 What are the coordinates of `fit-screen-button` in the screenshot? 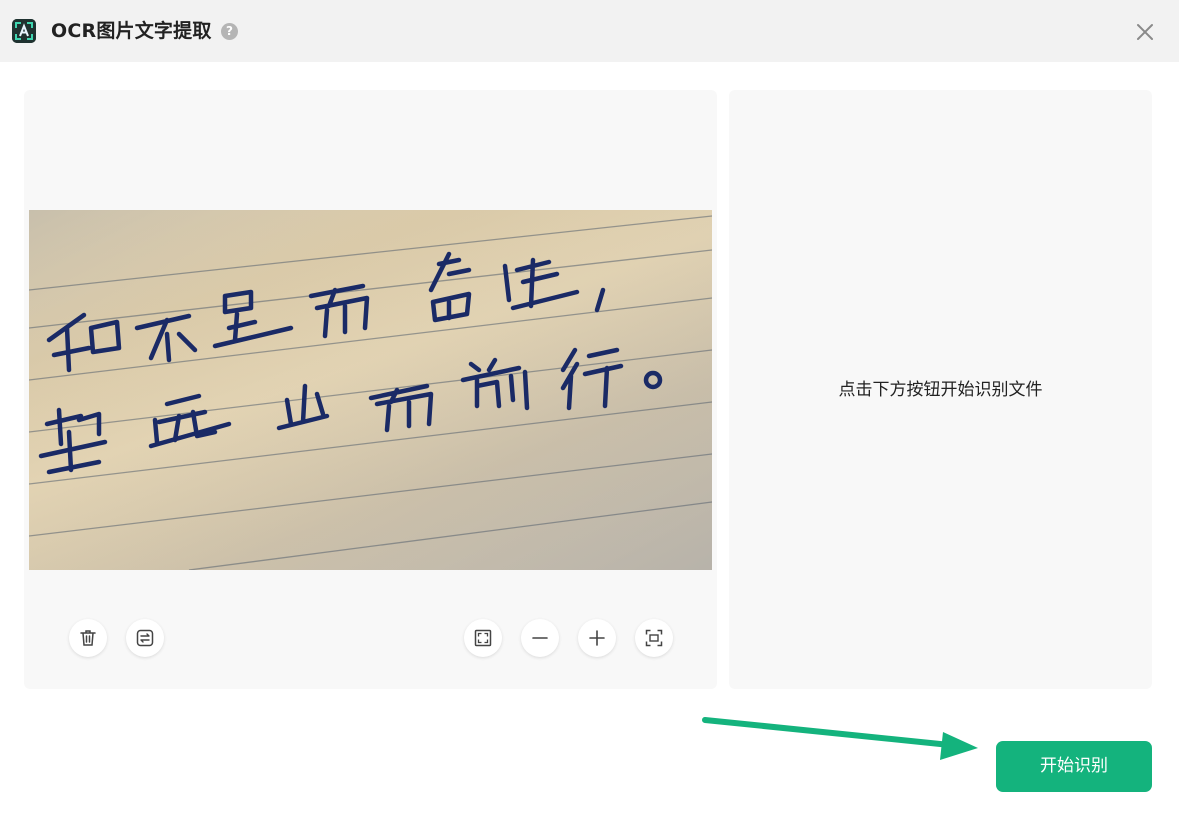 It's located at (483, 638).